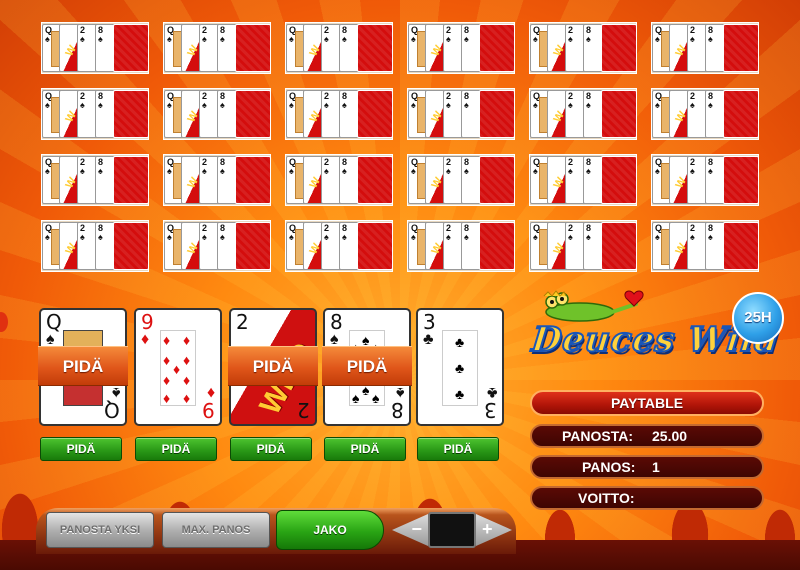  Describe the element at coordinates (655, 332) in the screenshot. I see `game-logo: Deuces Wild 25H` at that location.